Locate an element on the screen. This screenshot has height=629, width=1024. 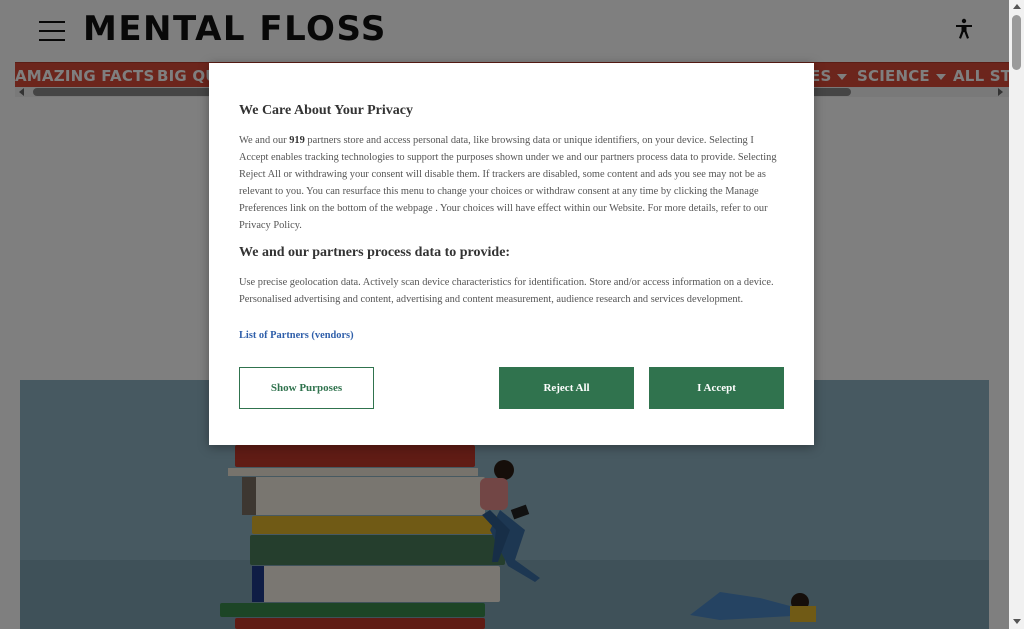
accept-button: I Accept is located at coordinates (716, 388).